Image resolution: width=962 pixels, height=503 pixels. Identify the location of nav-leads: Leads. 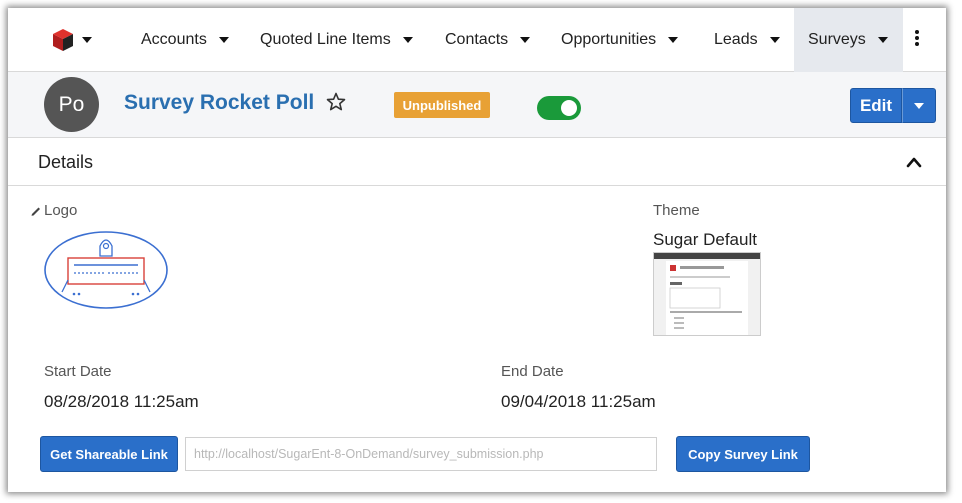
(747, 40).